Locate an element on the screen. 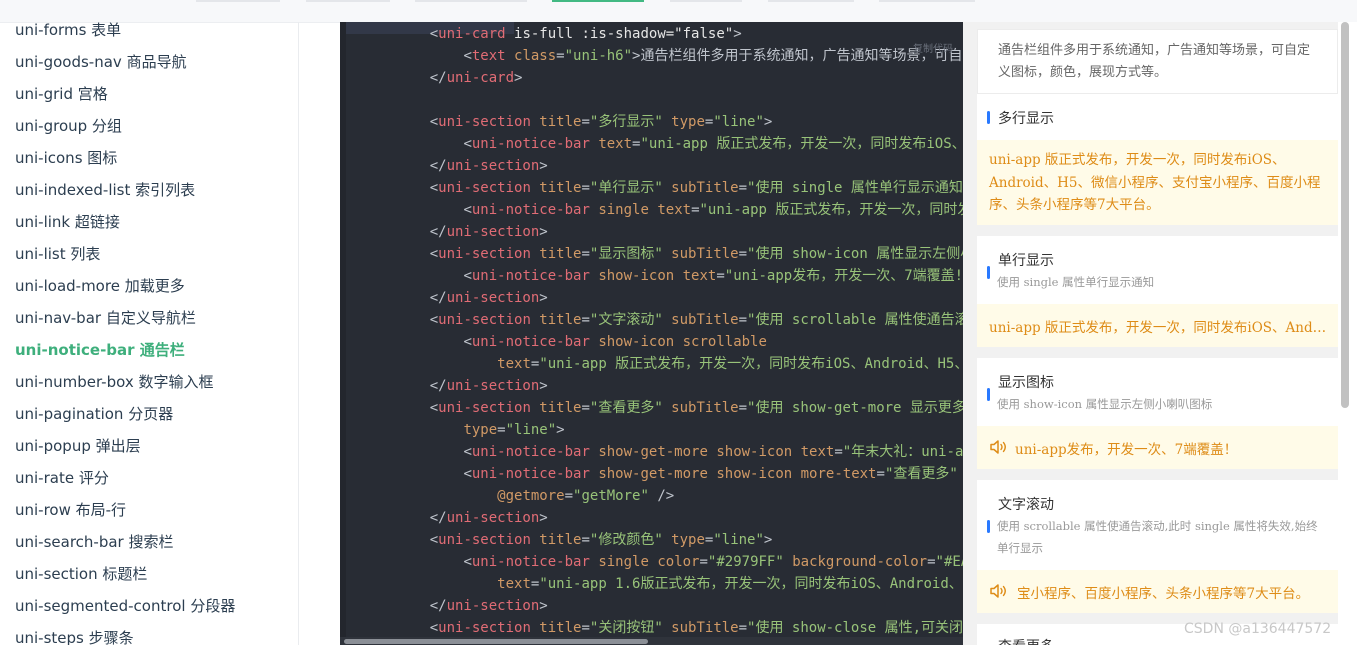 The image size is (1357, 645). sidebar-item-uni-rate: uni-rate 评分 is located at coordinates (62, 478).